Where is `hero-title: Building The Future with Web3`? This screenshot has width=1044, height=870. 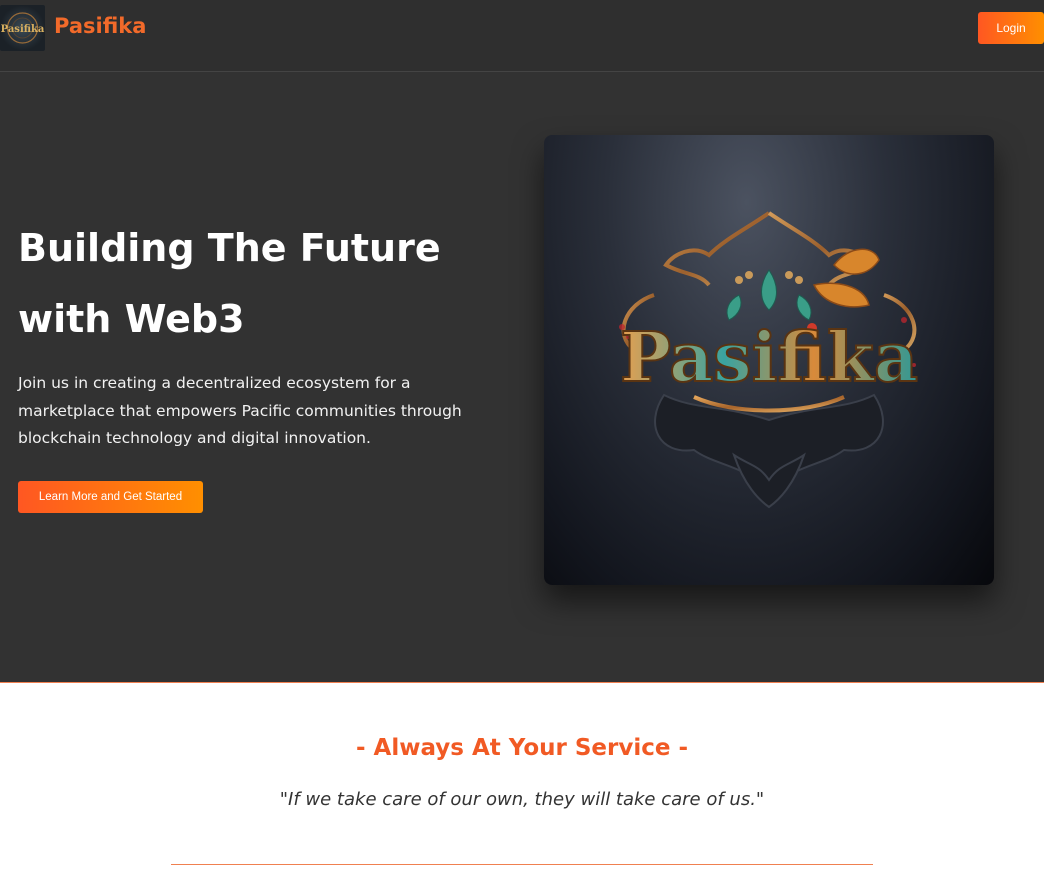
hero-title: Building The Future with Web3 is located at coordinates (229, 283).